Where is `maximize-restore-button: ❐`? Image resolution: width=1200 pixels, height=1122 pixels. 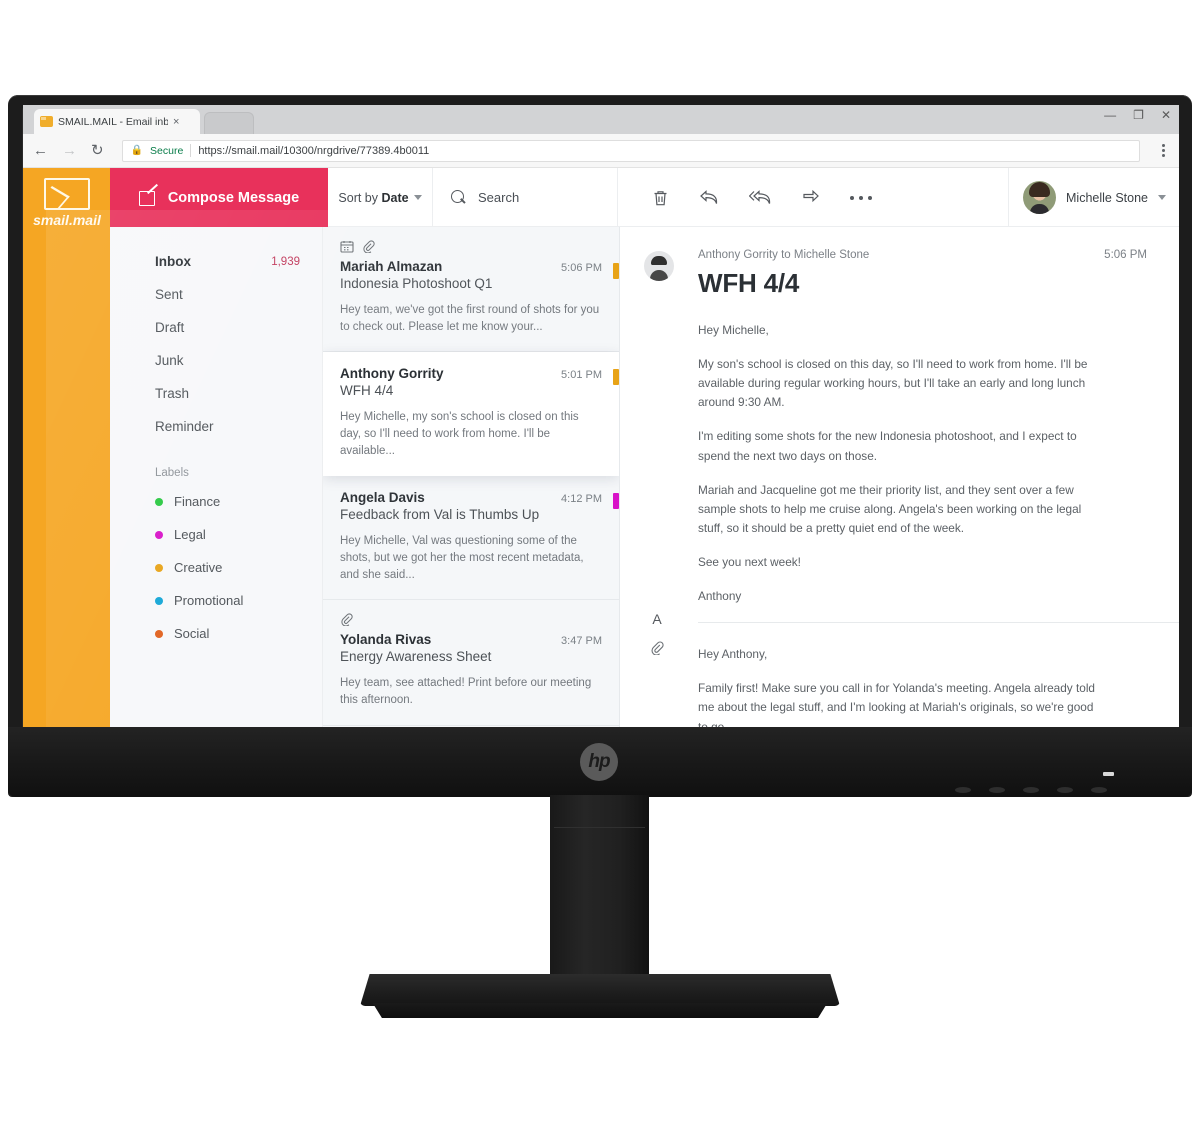 maximize-restore-button: ❐ is located at coordinates (1138, 115).